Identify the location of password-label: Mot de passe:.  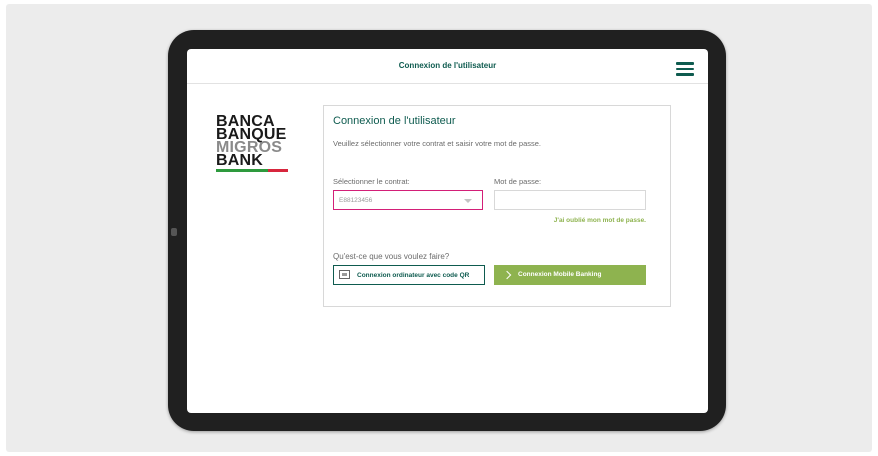
(518, 181).